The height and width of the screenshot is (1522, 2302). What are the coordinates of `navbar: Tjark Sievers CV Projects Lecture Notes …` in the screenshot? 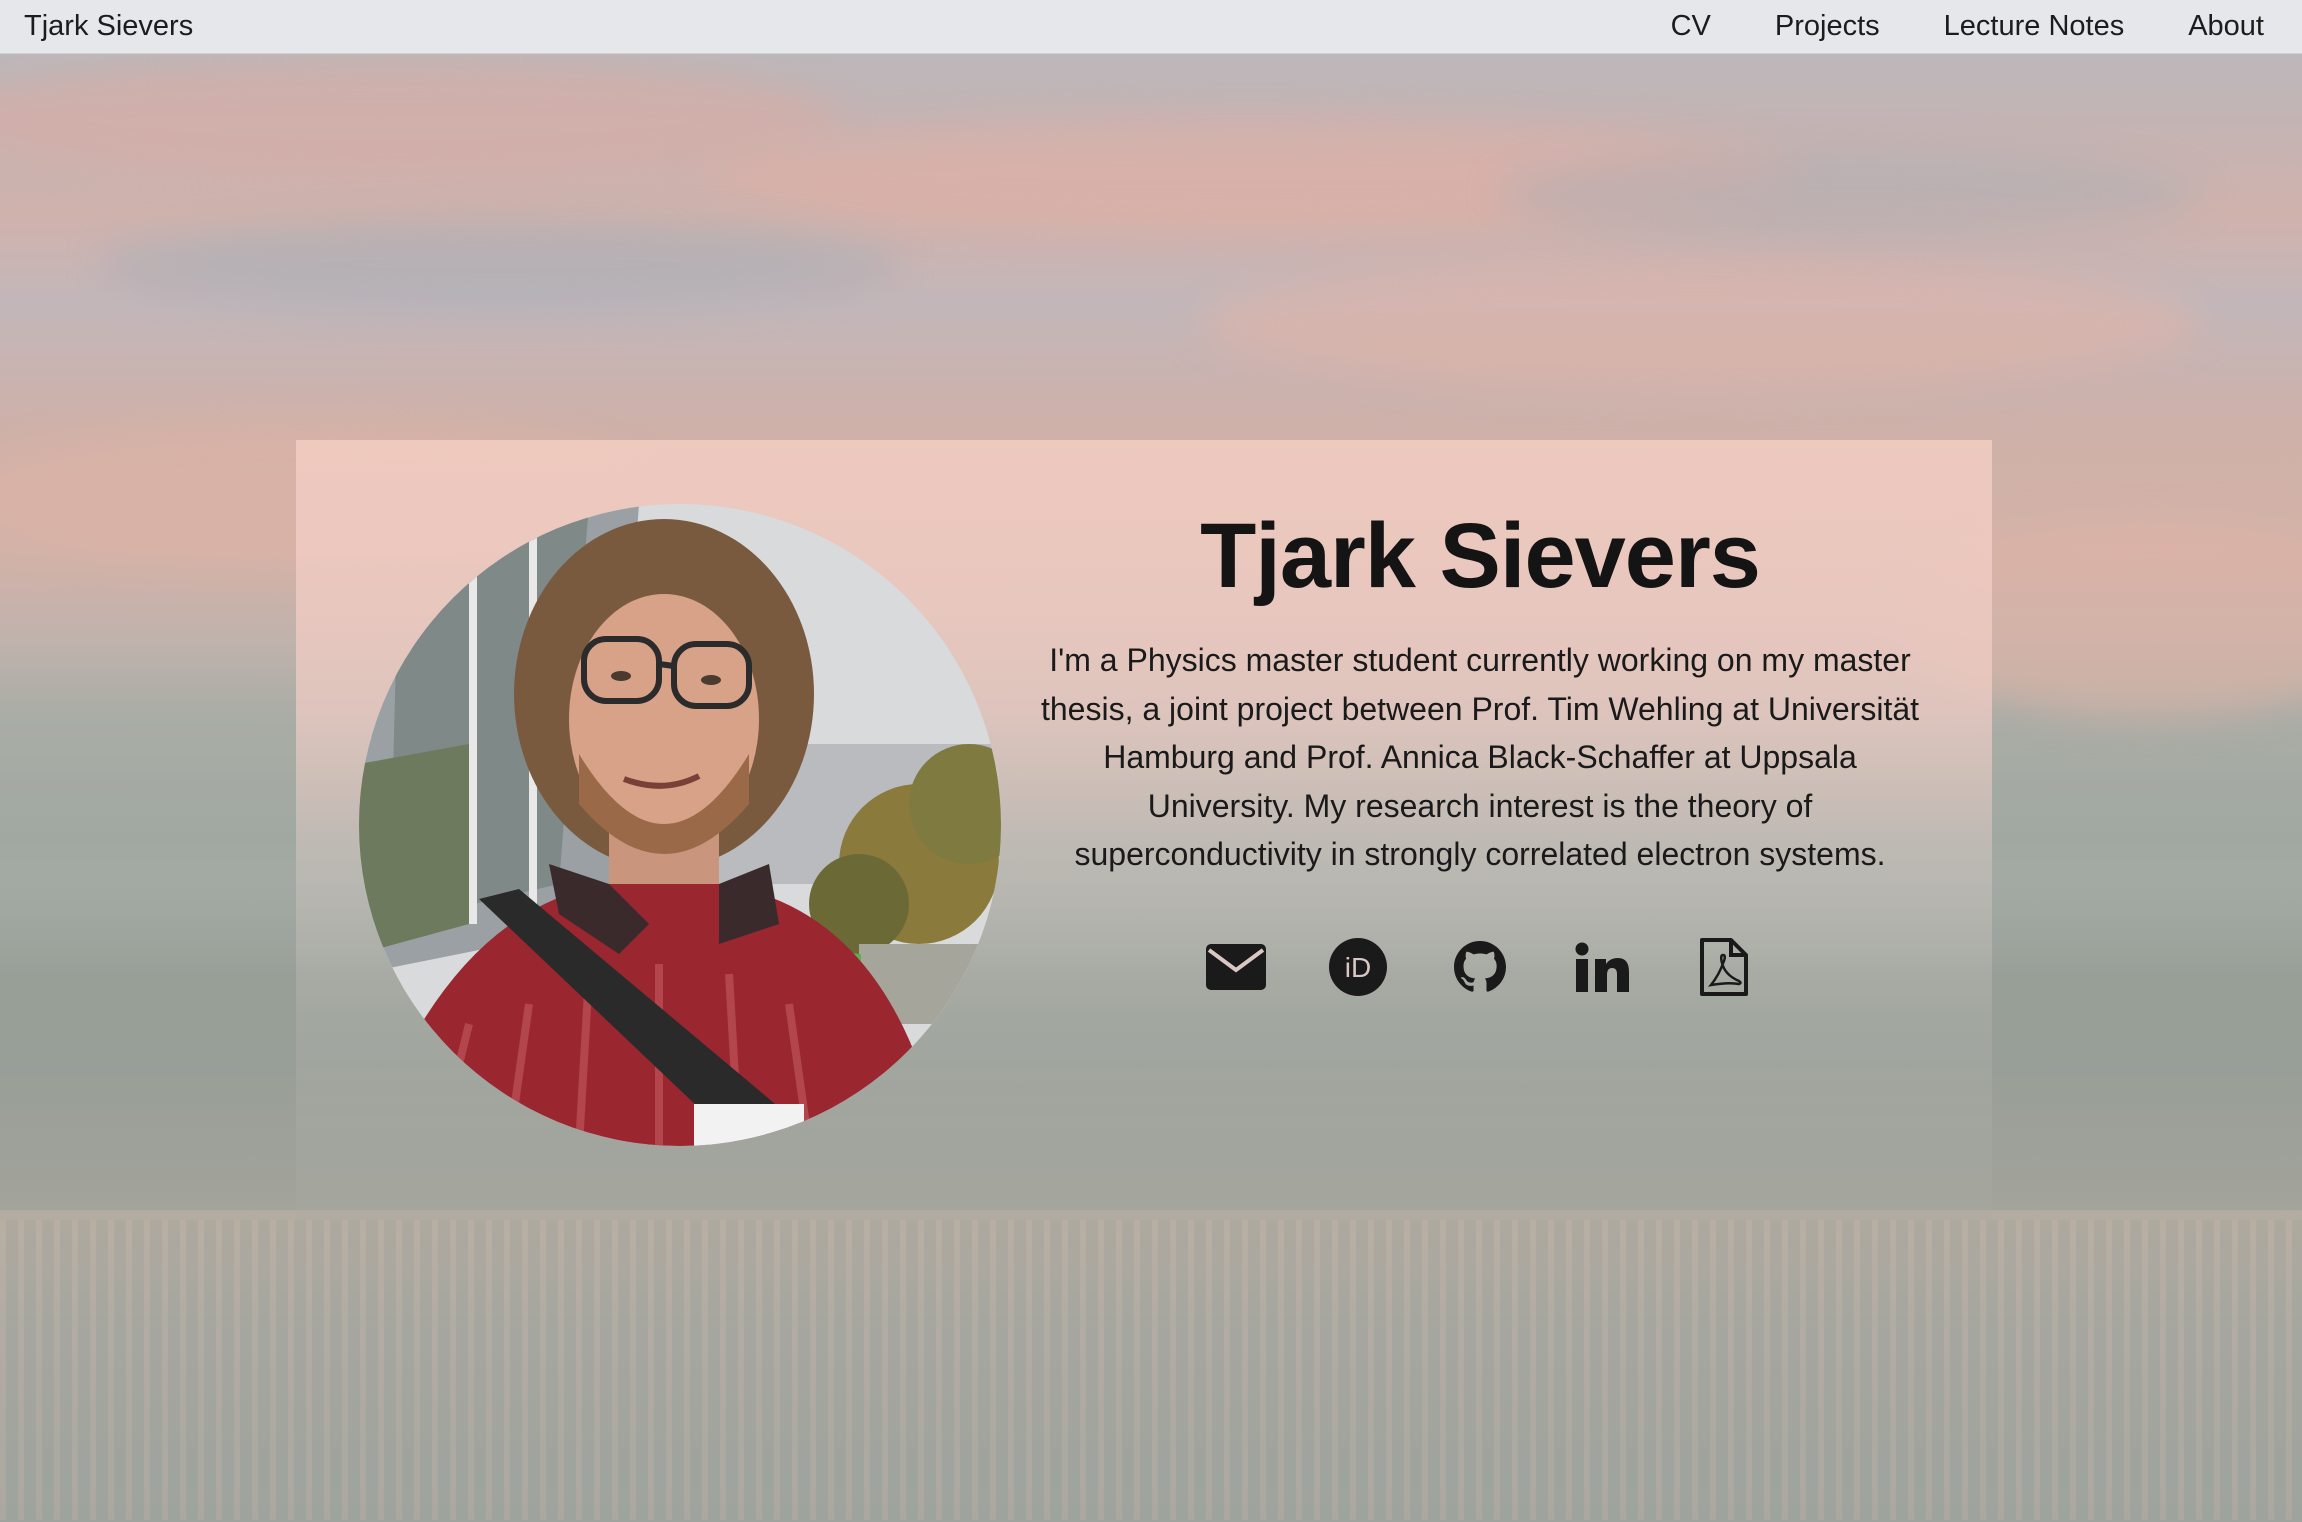 It's located at (1151, 27).